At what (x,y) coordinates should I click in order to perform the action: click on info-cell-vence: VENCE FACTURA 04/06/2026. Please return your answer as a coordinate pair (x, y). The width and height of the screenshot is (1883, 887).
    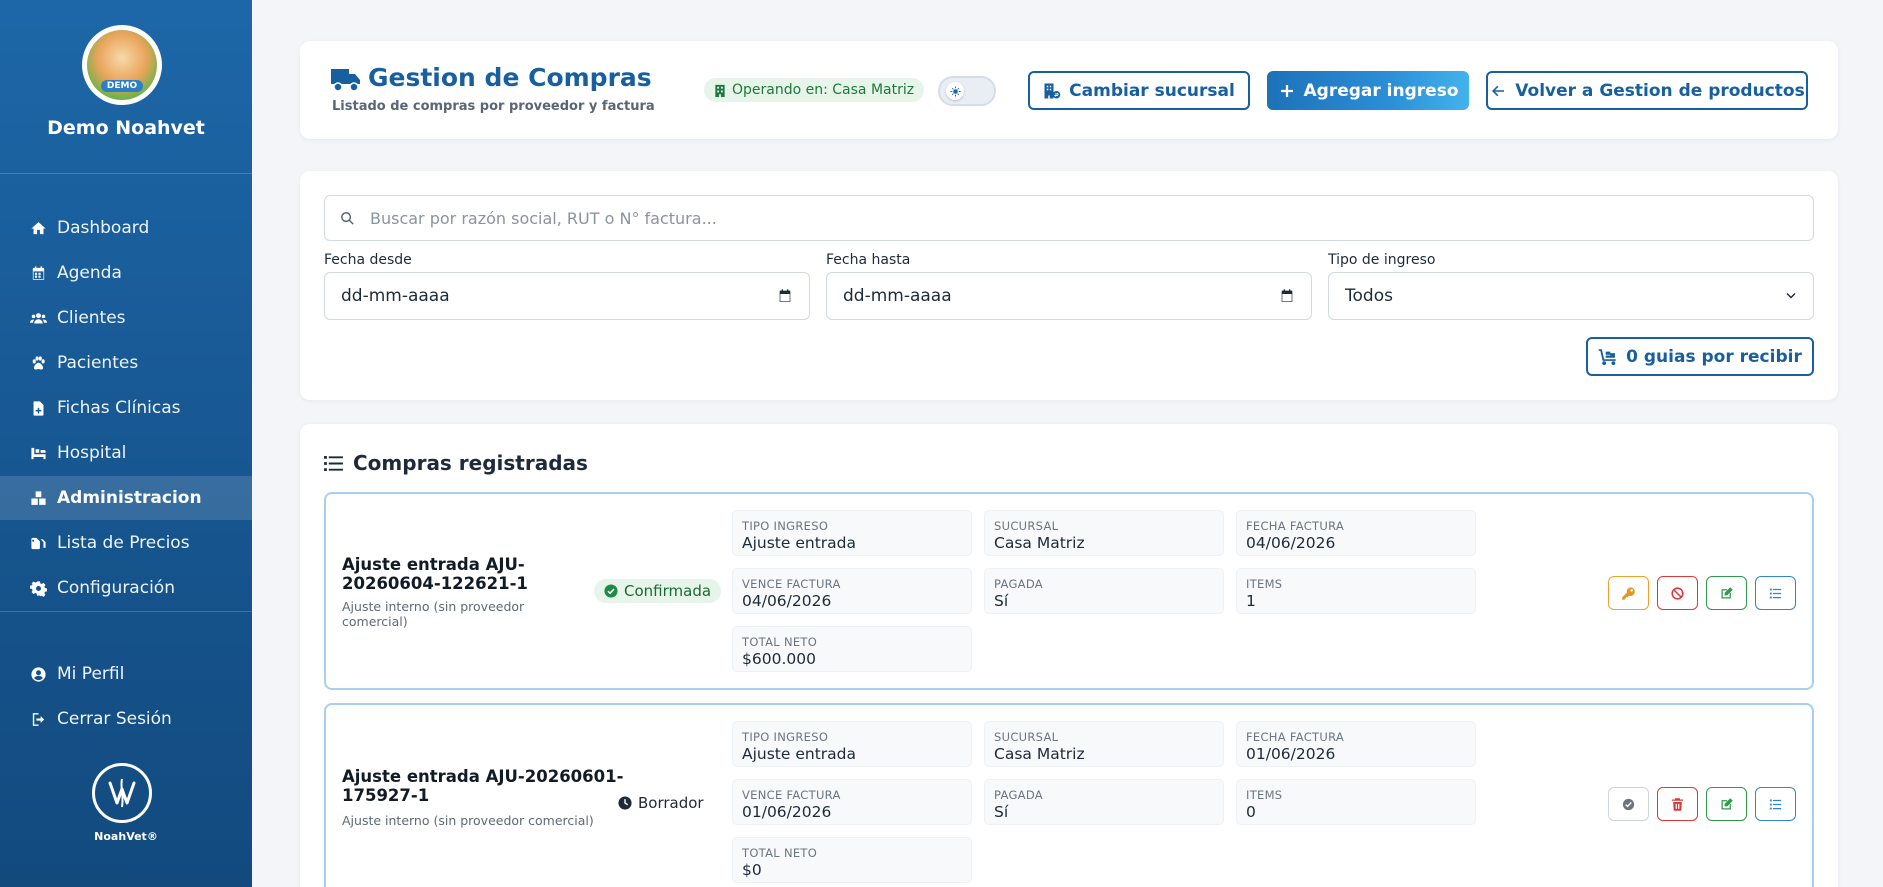
    Looking at the image, I should click on (852, 591).